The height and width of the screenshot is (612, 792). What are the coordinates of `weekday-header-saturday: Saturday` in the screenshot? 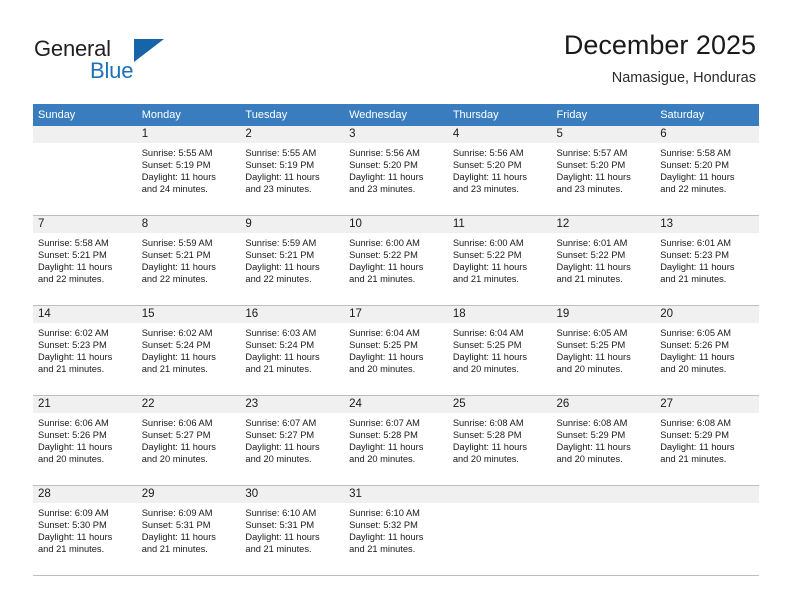 It's located at (682, 115).